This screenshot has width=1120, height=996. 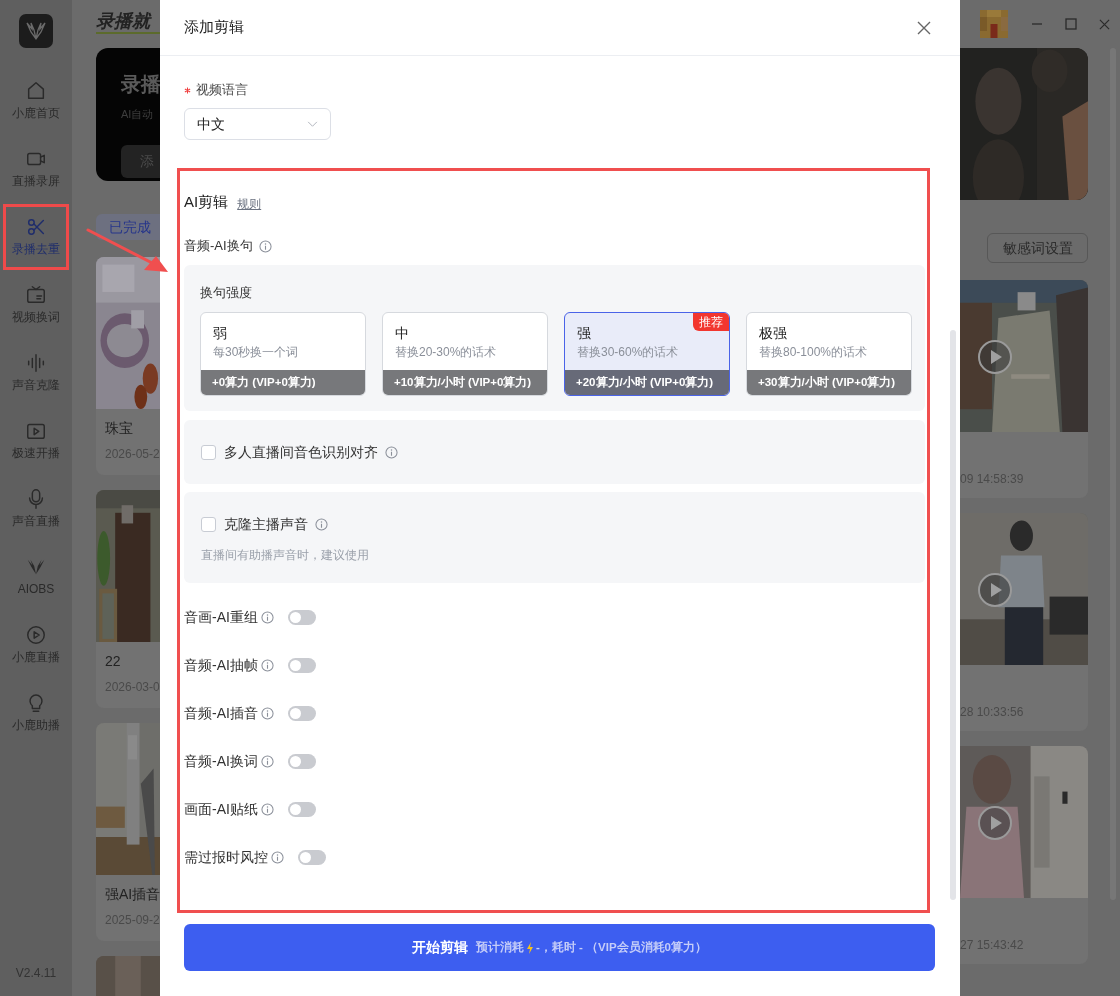 I want to click on field-label: 视频语言, so click(x=222, y=90).